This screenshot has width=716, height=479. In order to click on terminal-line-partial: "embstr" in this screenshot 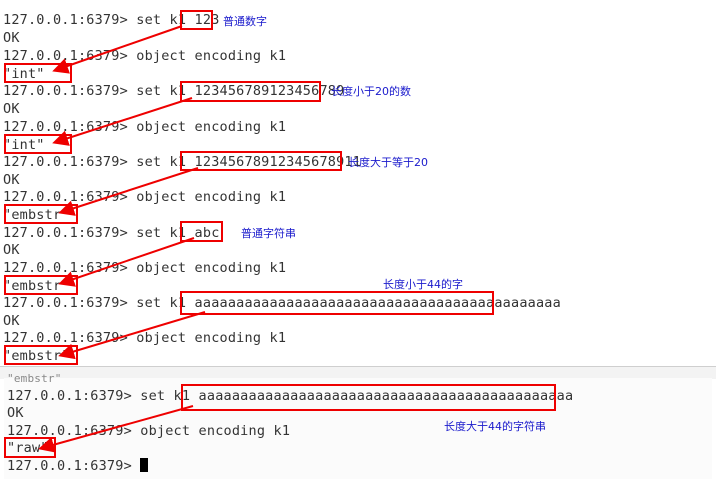, I will do `click(34, 378)`.